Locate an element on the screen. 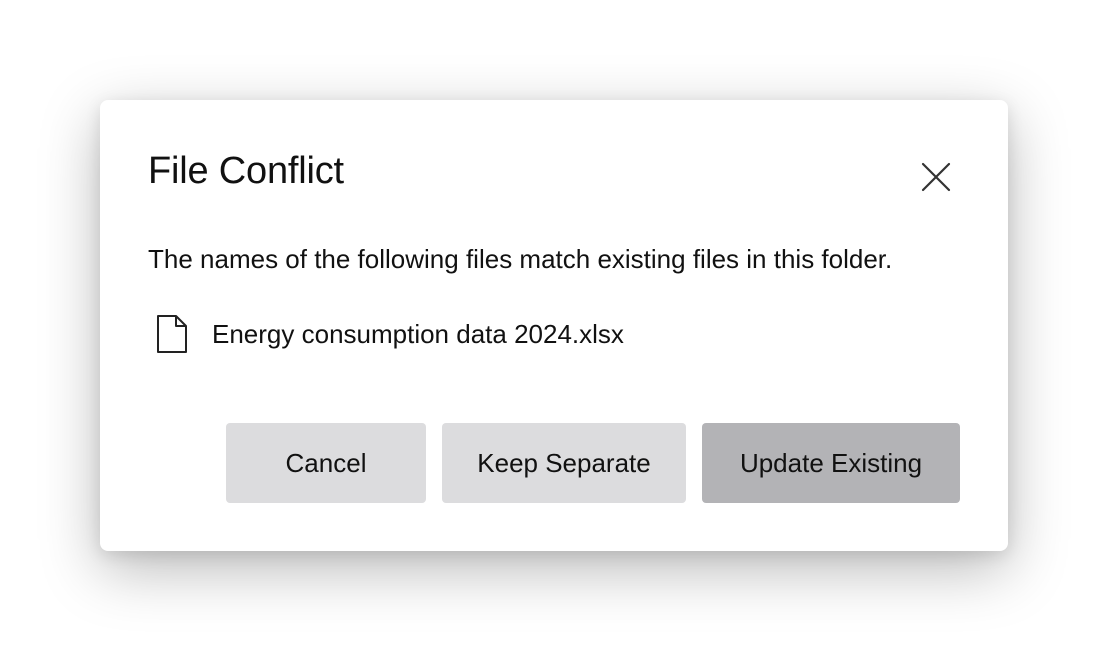  update-existing-button: Update Existing is located at coordinates (831, 463).